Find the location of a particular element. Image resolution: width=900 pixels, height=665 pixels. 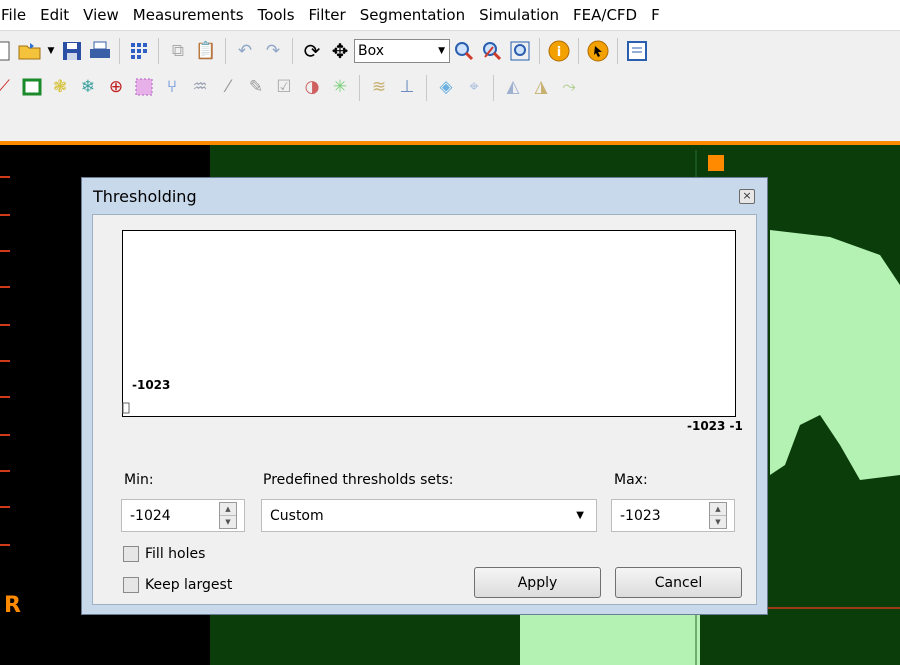

menu-tools: Tools is located at coordinates (276, 15).